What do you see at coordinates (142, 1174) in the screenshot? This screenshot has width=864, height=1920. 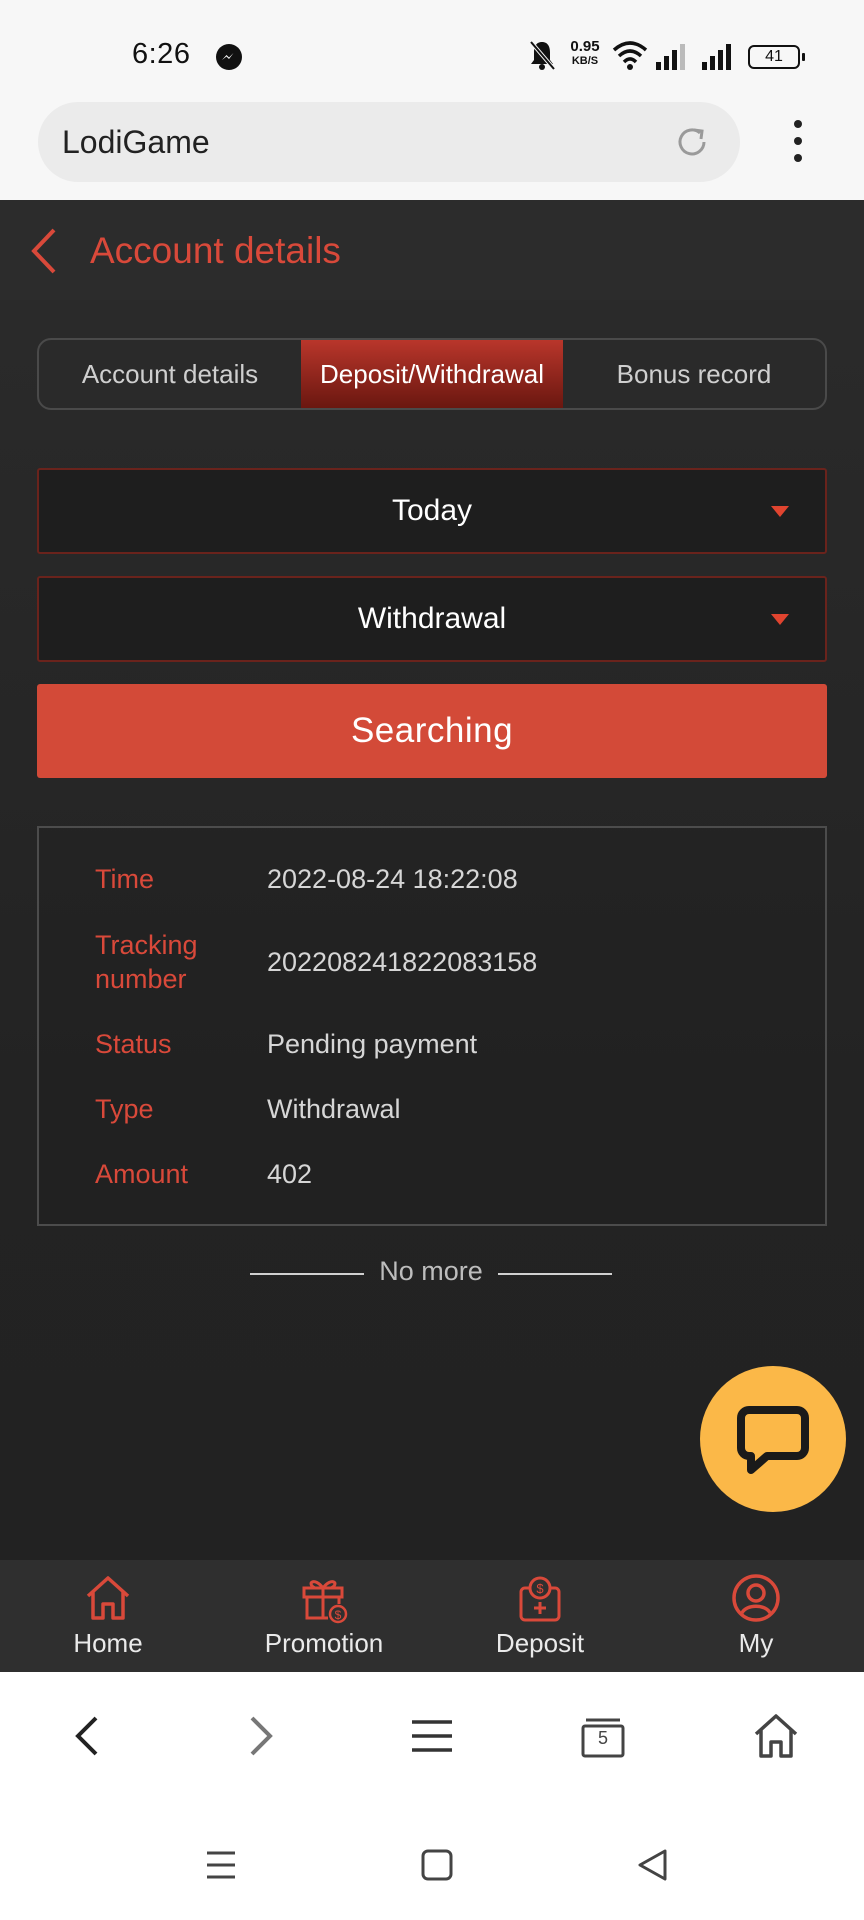 I see `amount-label: Amount` at bounding box center [142, 1174].